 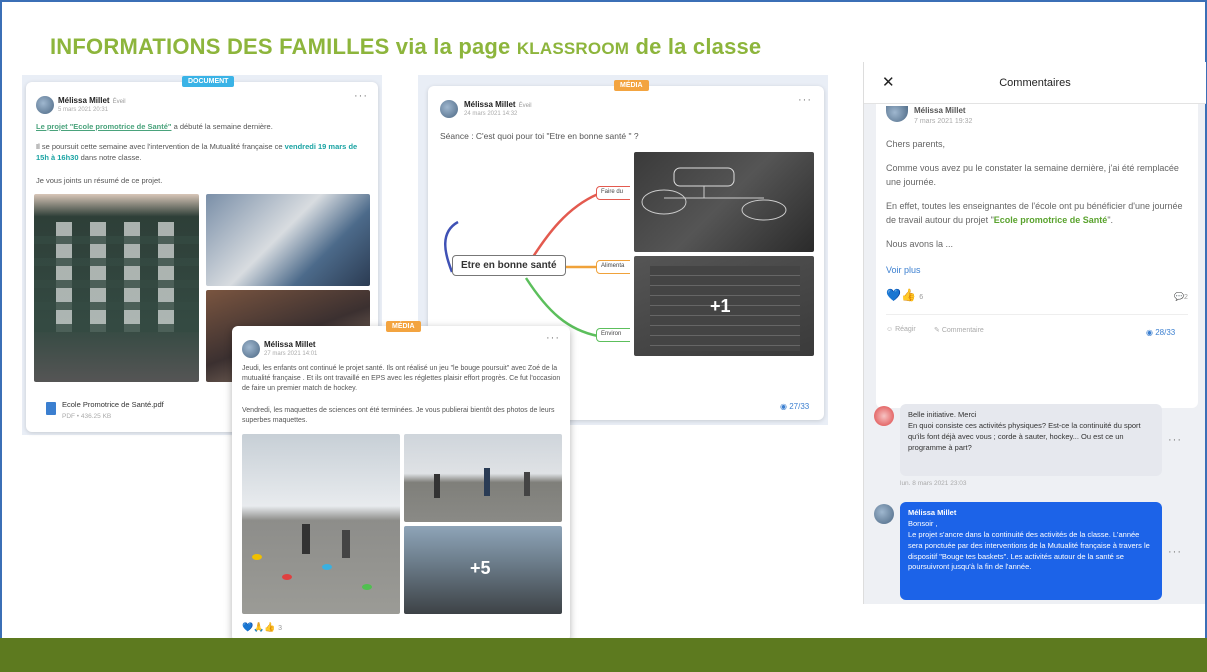 I want to click on post-date: 27 mars 2021 14:01, so click(x=291, y=354).